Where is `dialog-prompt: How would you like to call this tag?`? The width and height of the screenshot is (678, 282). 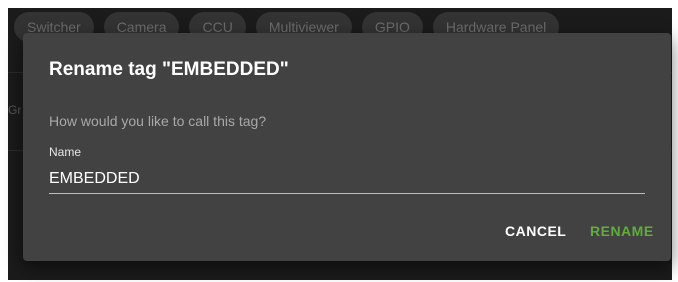 dialog-prompt: How would you like to call this tag? is located at coordinates (158, 121).